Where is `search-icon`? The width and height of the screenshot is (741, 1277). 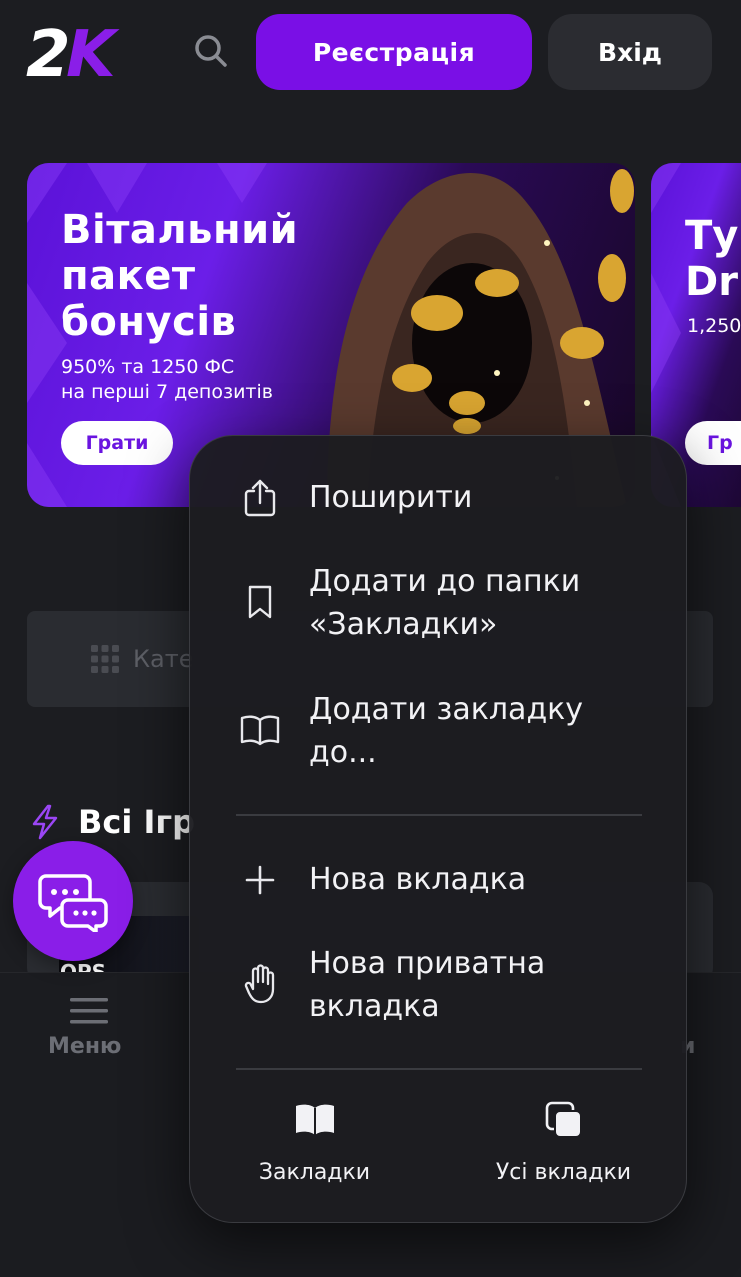 search-icon is located at coordinates (211, 51).